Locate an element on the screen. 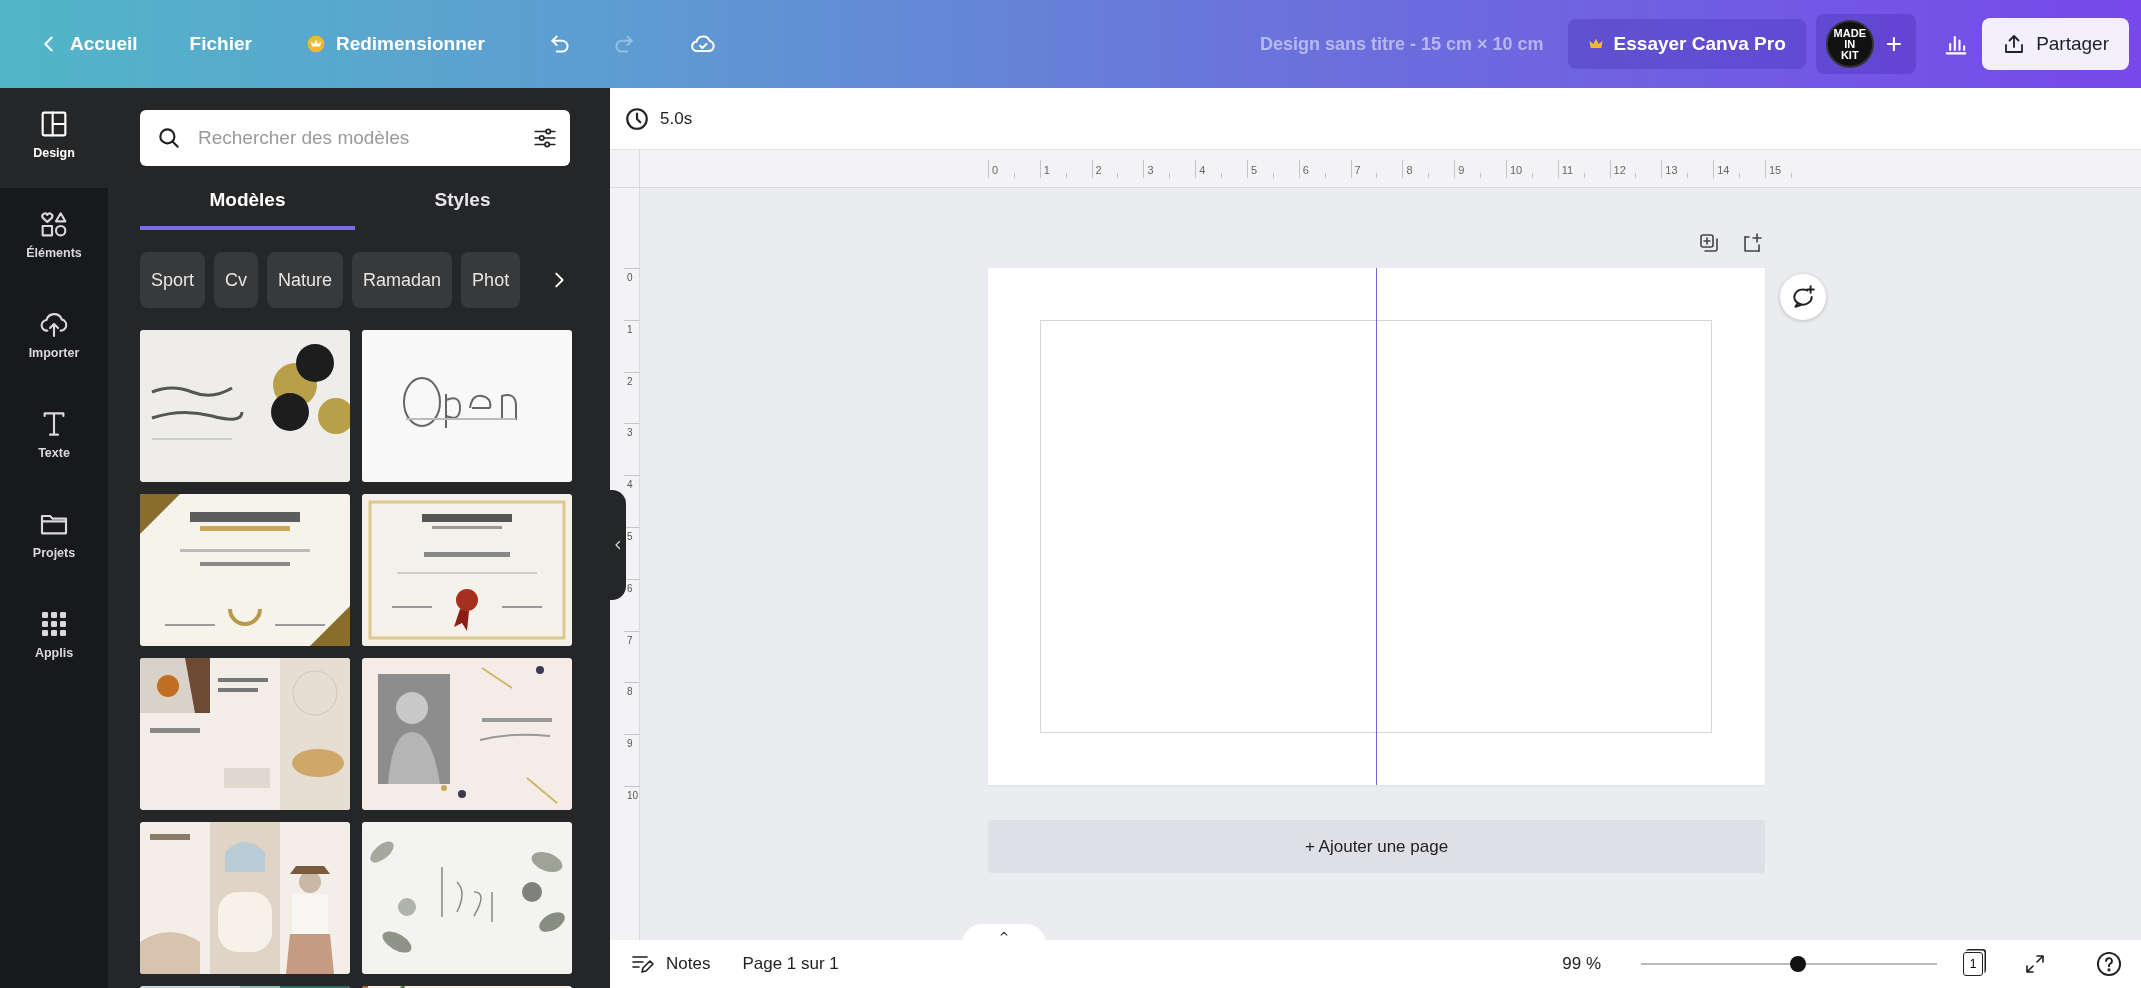  page-indicator: Page 1 sur 1 is located at coordinates (790, 964).